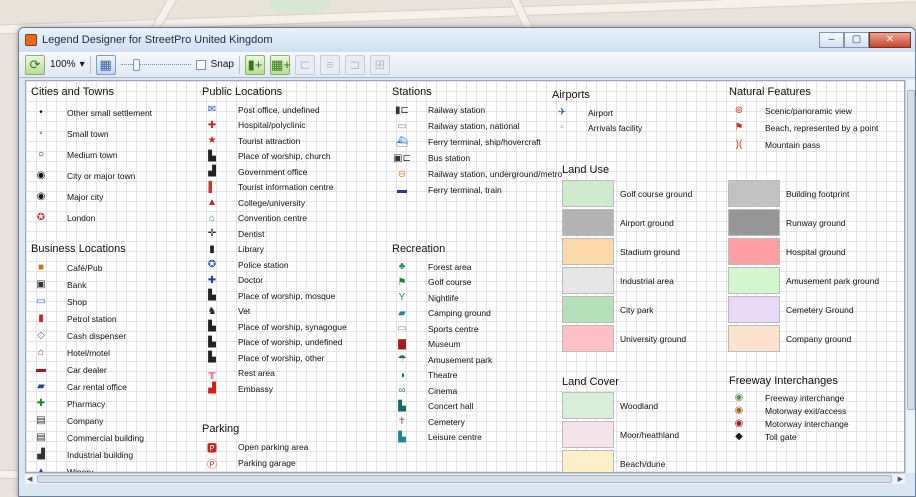 Image resolution: width=916 pixels, height=497 pixels. I want to click on zoom-select: 100% ▾, so click(67, 64).